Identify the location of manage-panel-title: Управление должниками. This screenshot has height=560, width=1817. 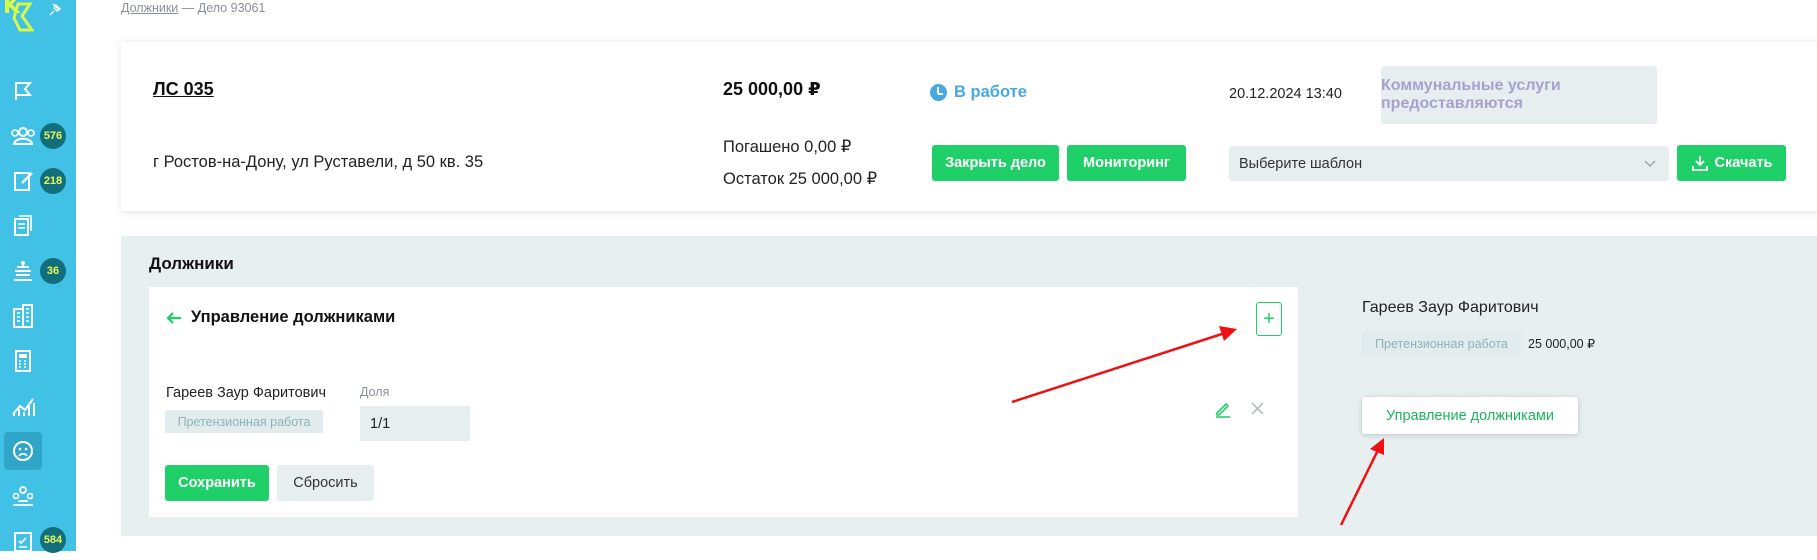
(293, 317).